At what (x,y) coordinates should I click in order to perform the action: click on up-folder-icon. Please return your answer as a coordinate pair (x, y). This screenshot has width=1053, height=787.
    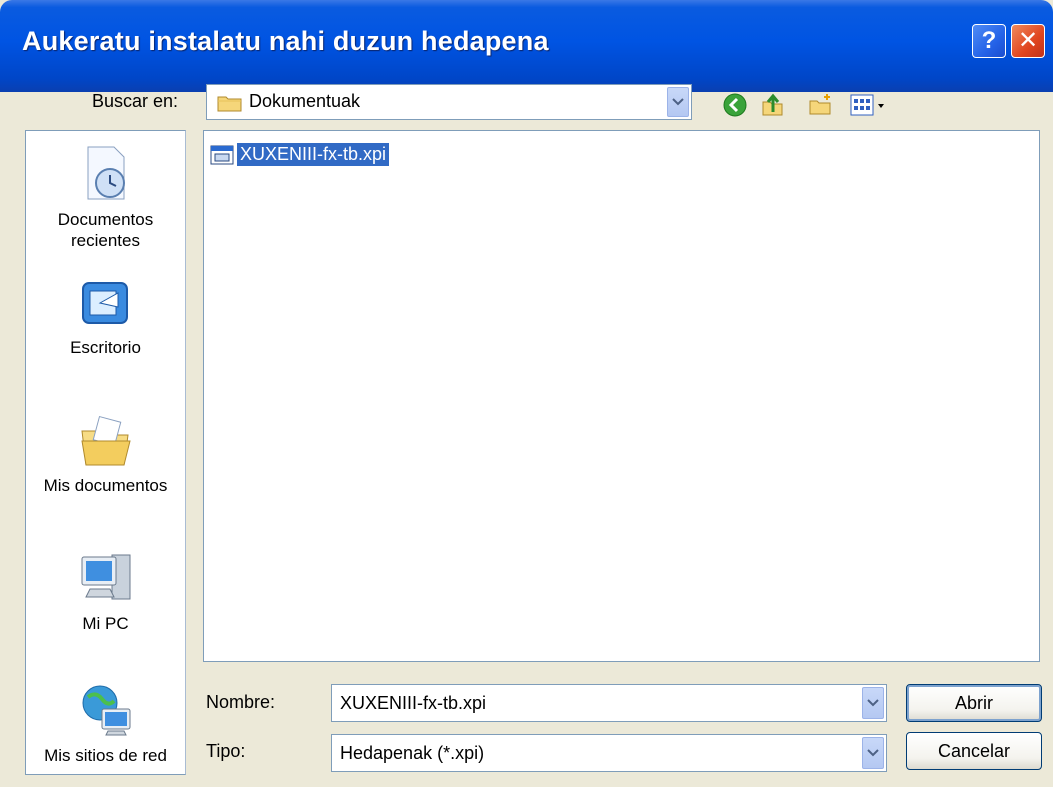
    Looking at the image, I should click on (773, 105).